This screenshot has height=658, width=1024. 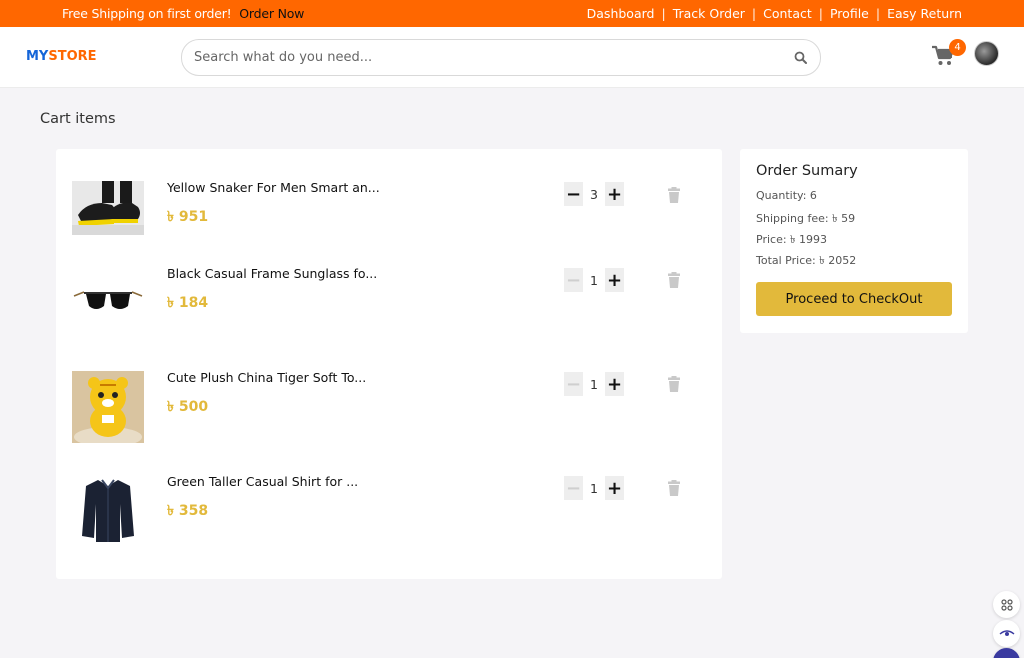 I want to click on quantity-value: 3, so click(x=594, y=194).